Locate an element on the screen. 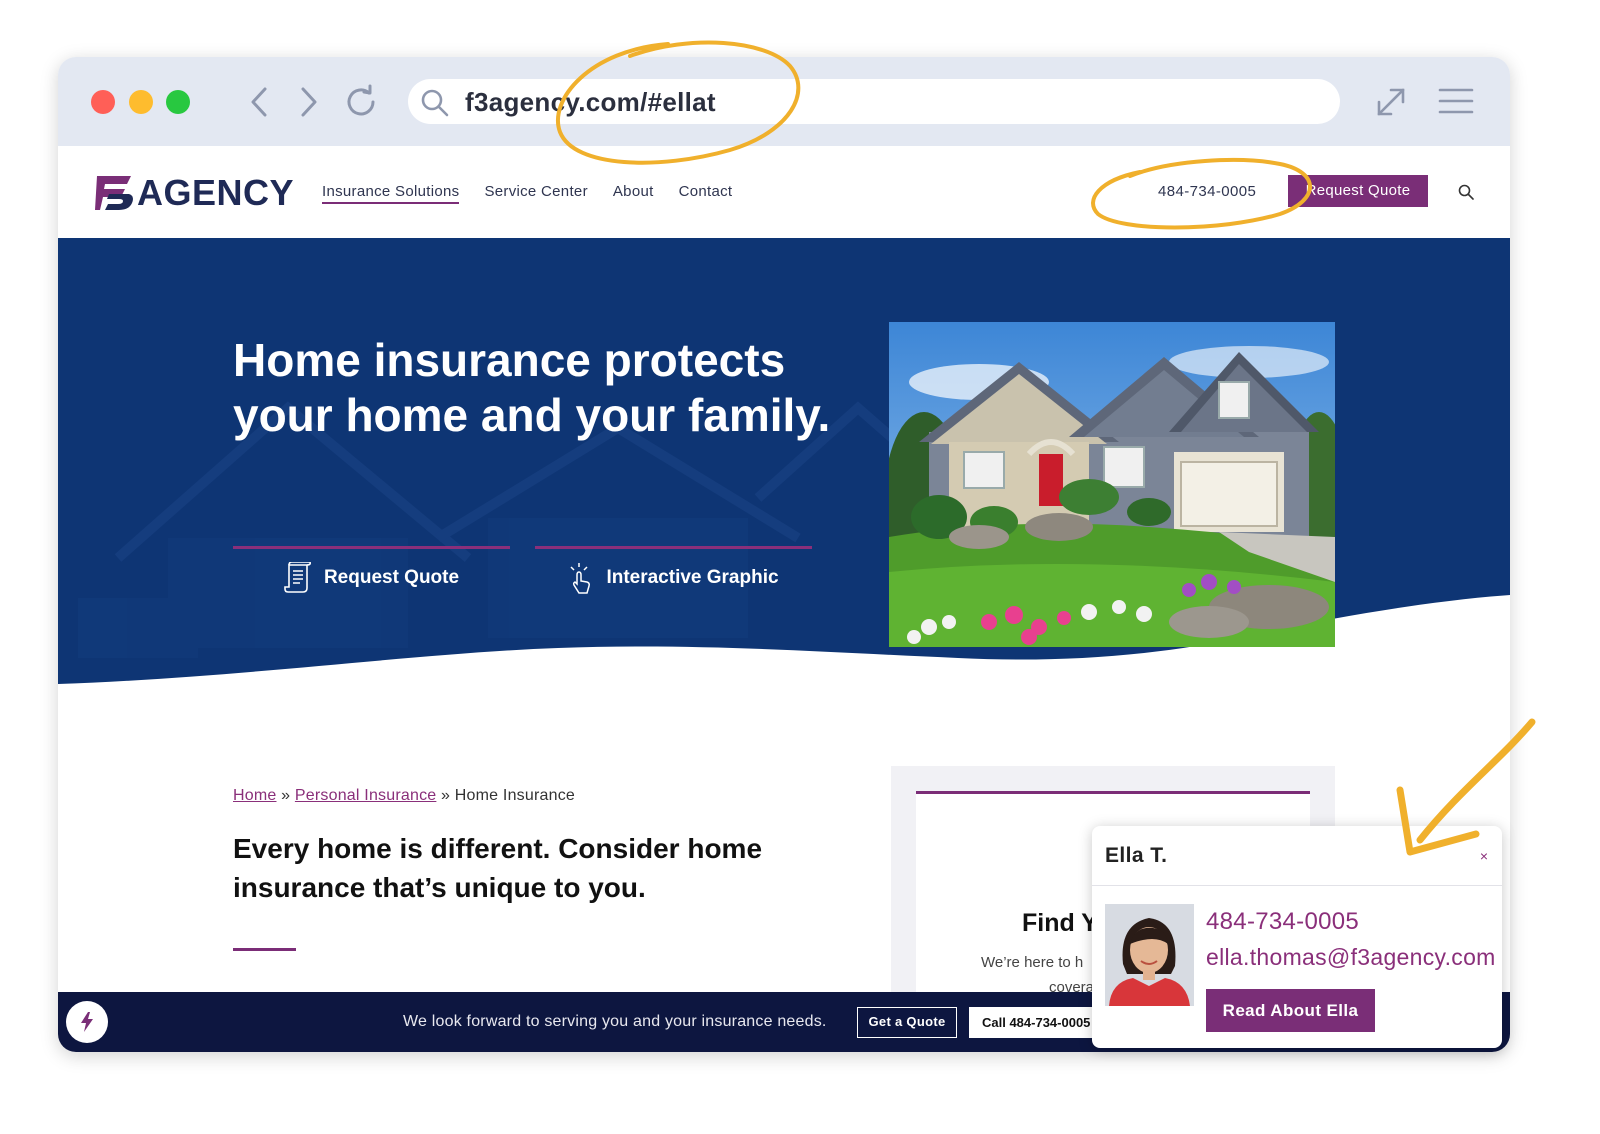 The image size is (1600, 1134). lightning-icon is located at coordinates (87, 1022).